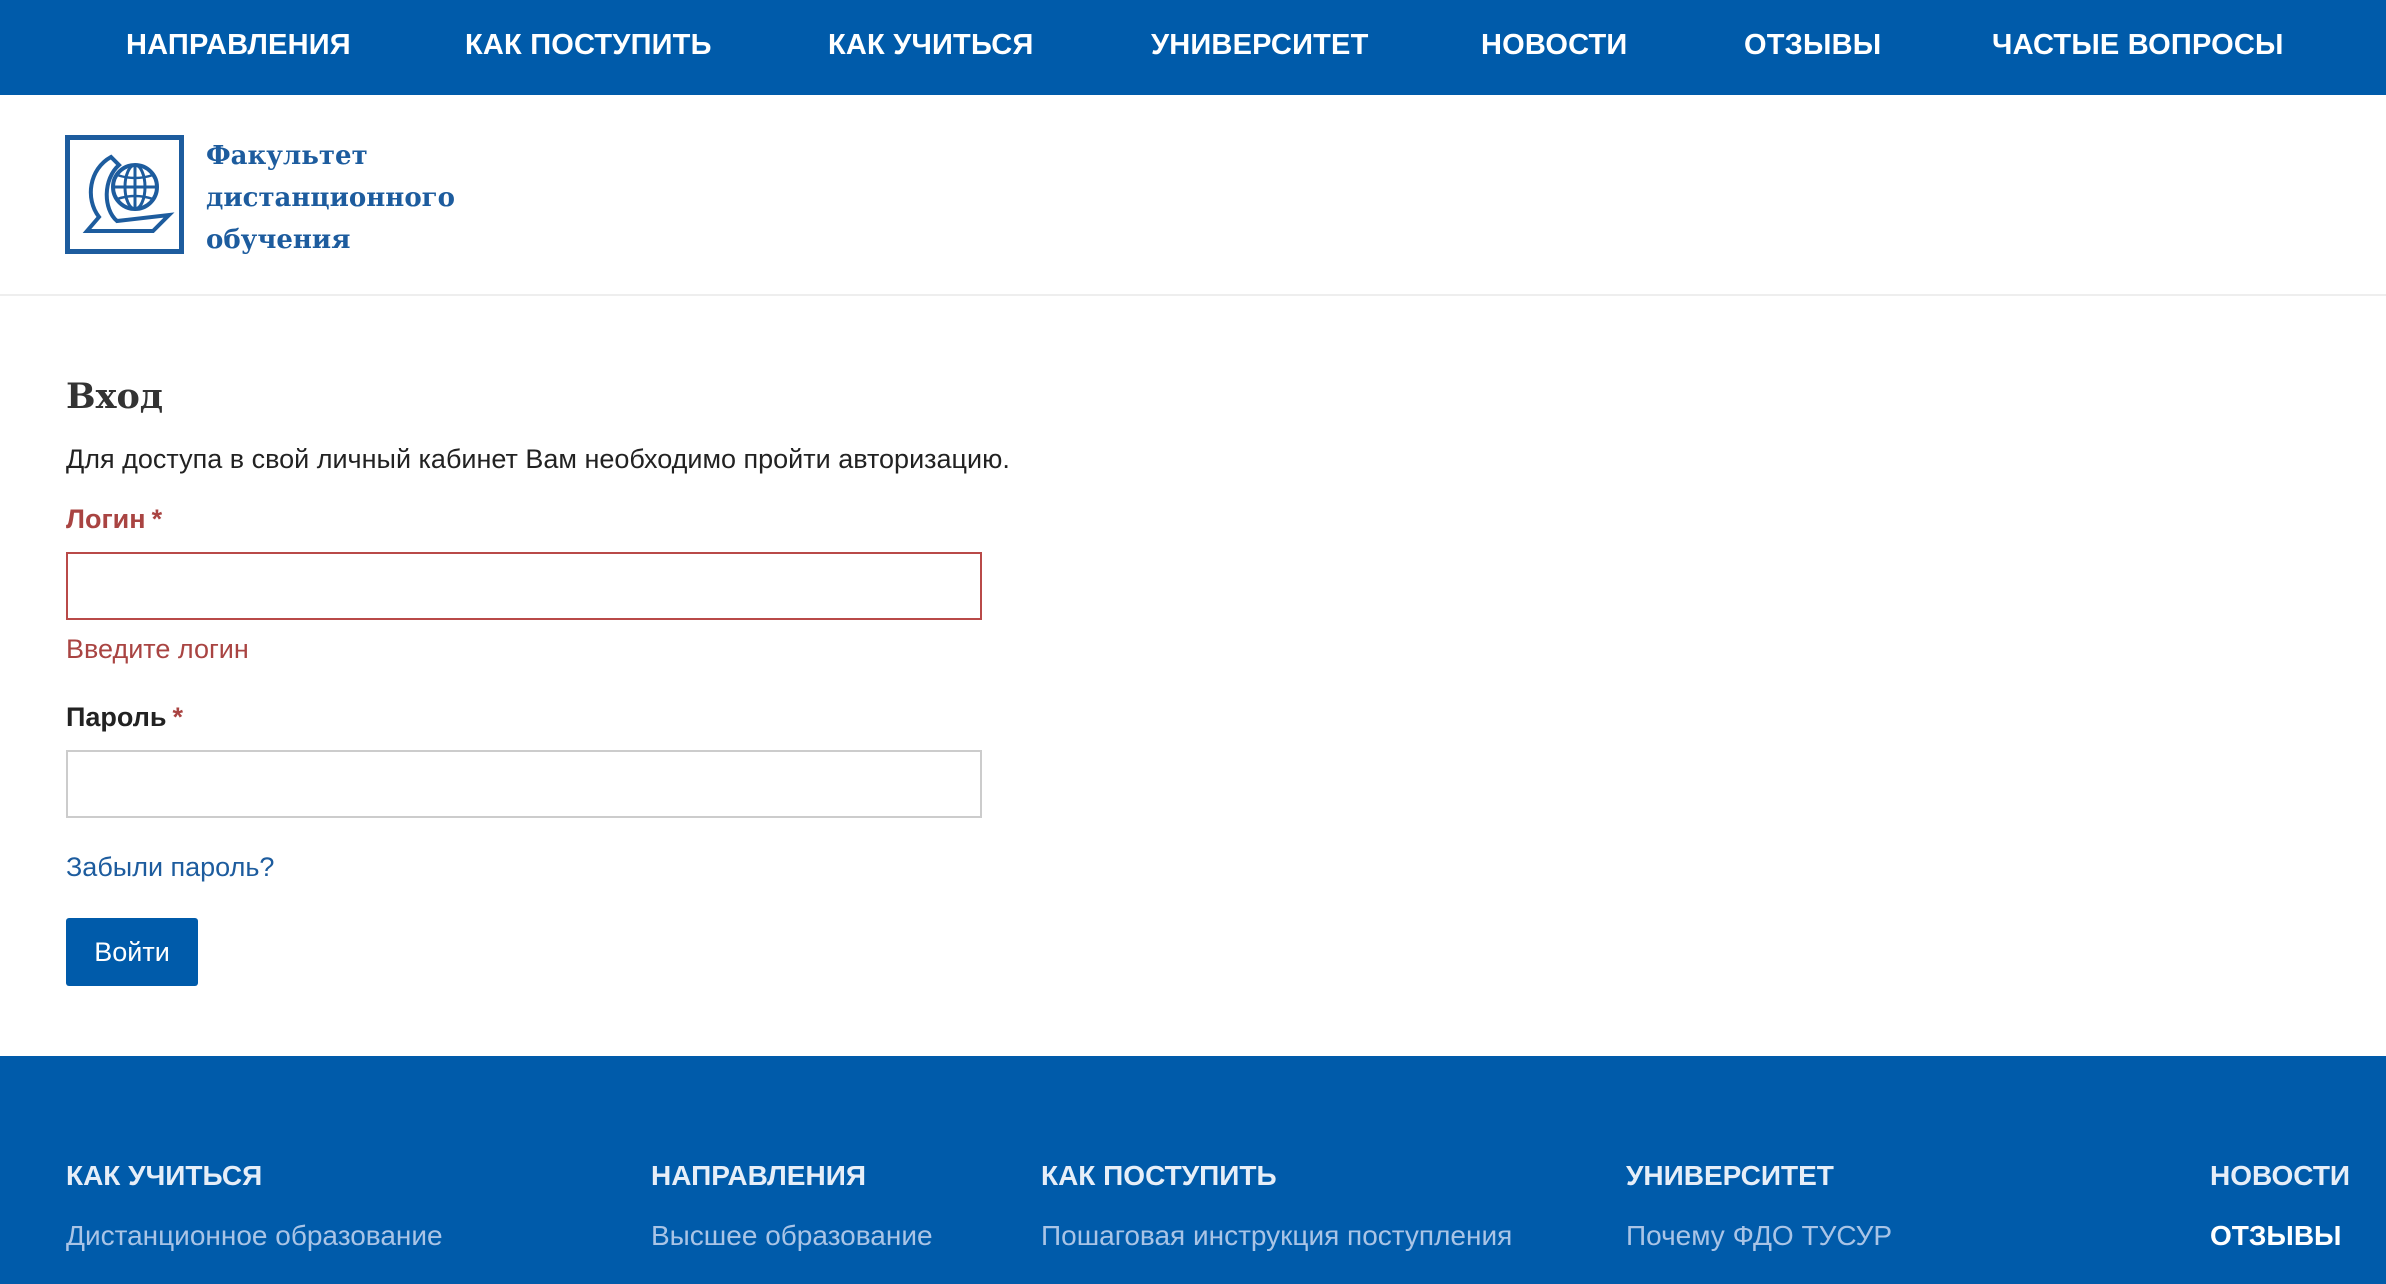 Image resolution: width=2386 pixels, height=1284 pixels. What do you see at coordinates (1759, 1236) in the screenshot?
I see `footer-link-why-fdo: Почему ФДО ТУСУР` at bounding box center [1759, 1236].